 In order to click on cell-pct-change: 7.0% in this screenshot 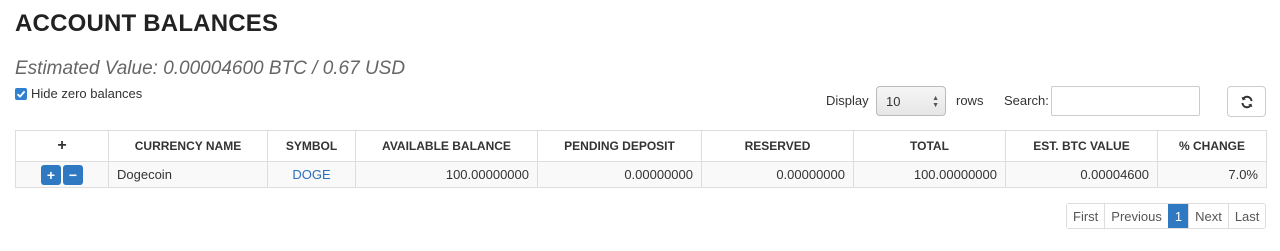, I will do `click(1212, 174)`.